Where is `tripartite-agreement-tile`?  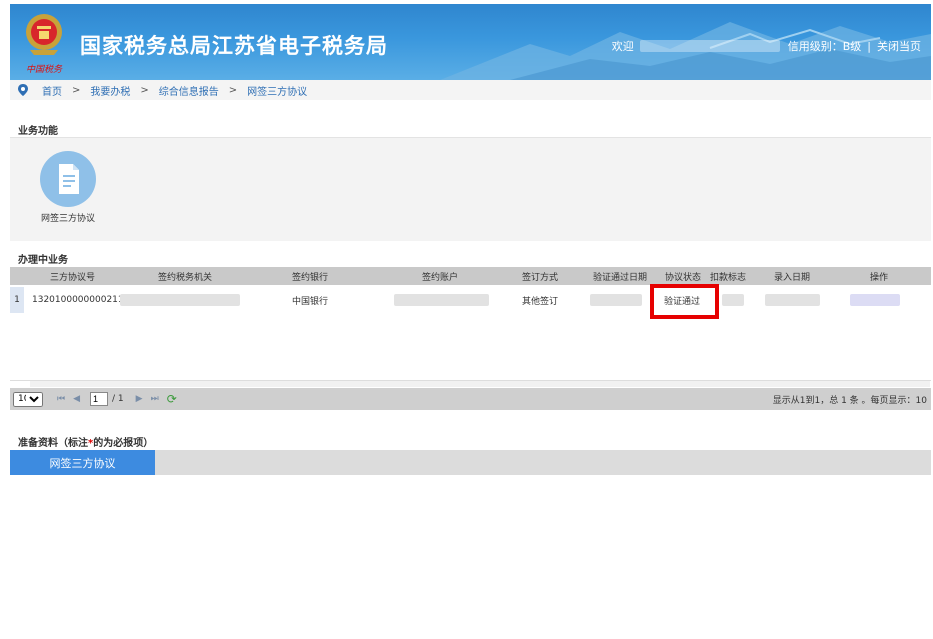 tripartite-agreement-tile is located at coordinates (68, 179).